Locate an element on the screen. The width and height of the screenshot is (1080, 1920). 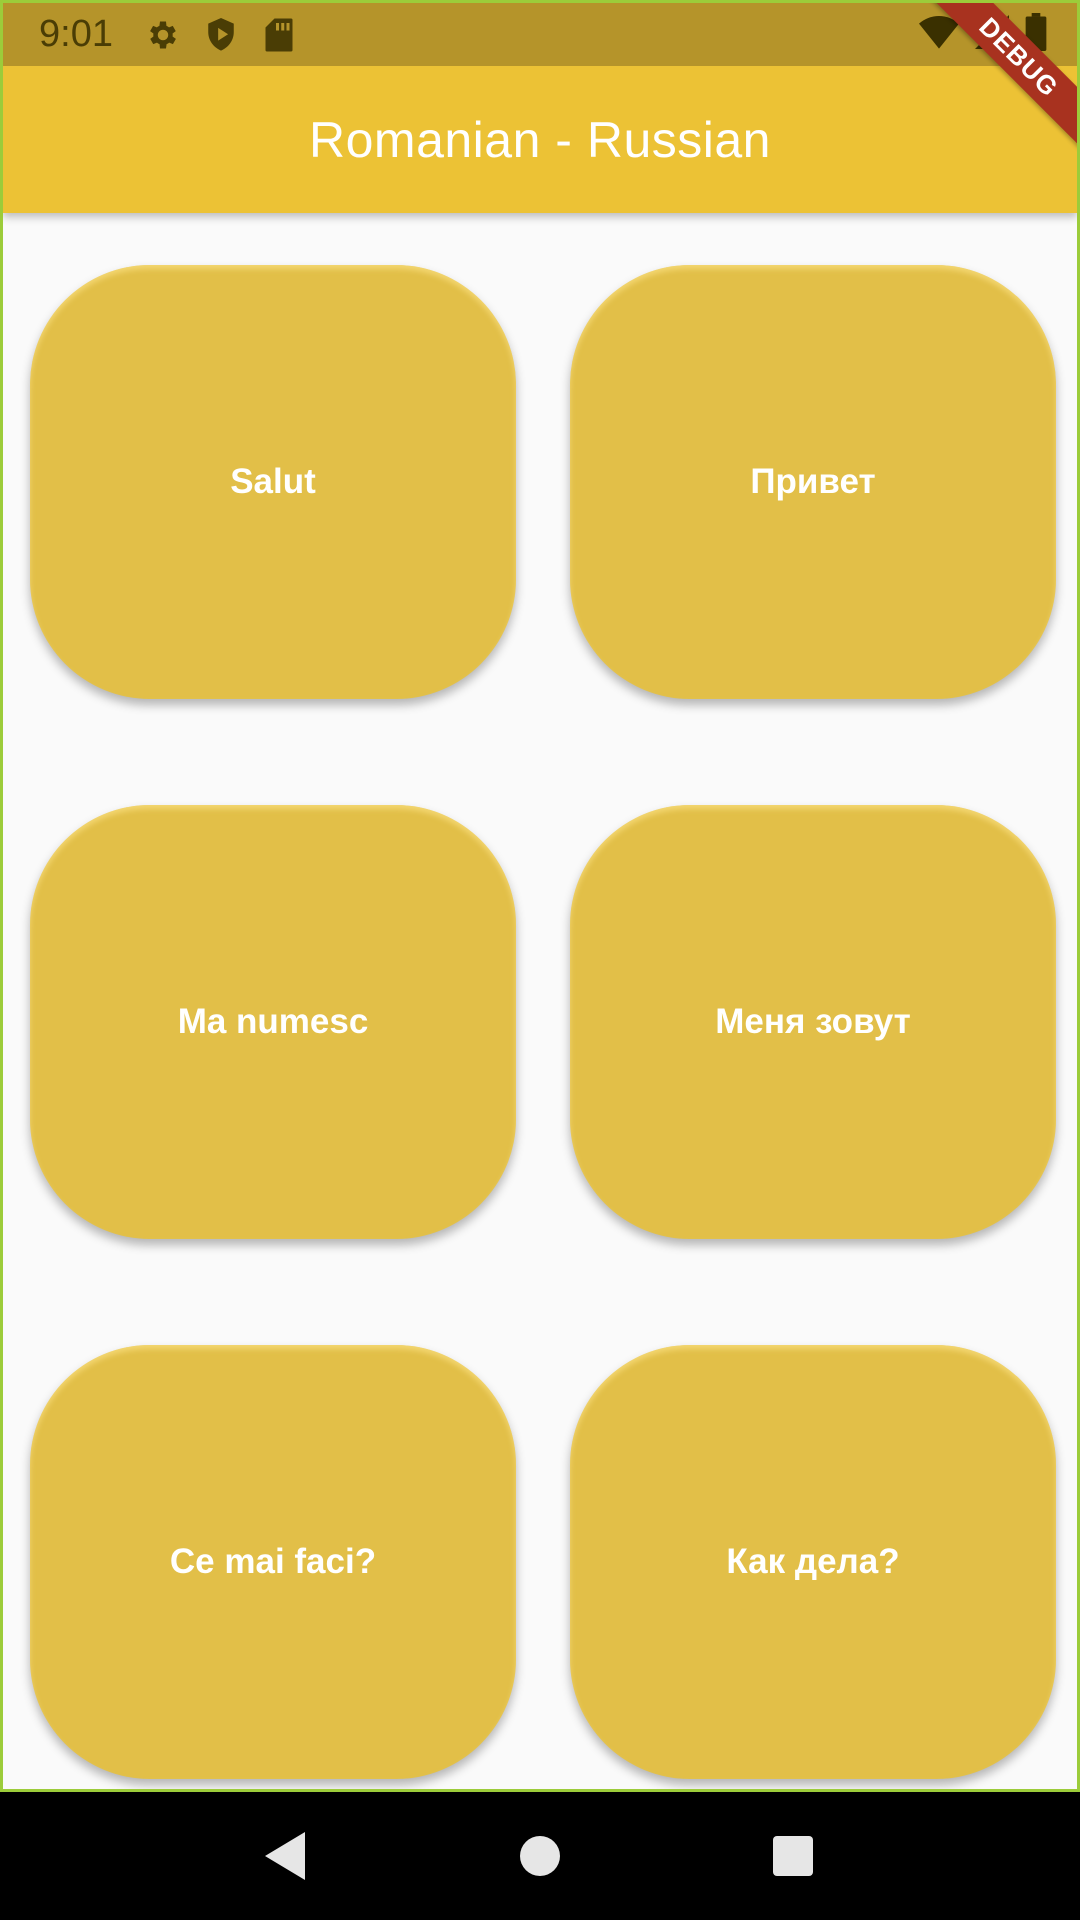
phrase-card-label: Привет is located at coordinates (813, 481).